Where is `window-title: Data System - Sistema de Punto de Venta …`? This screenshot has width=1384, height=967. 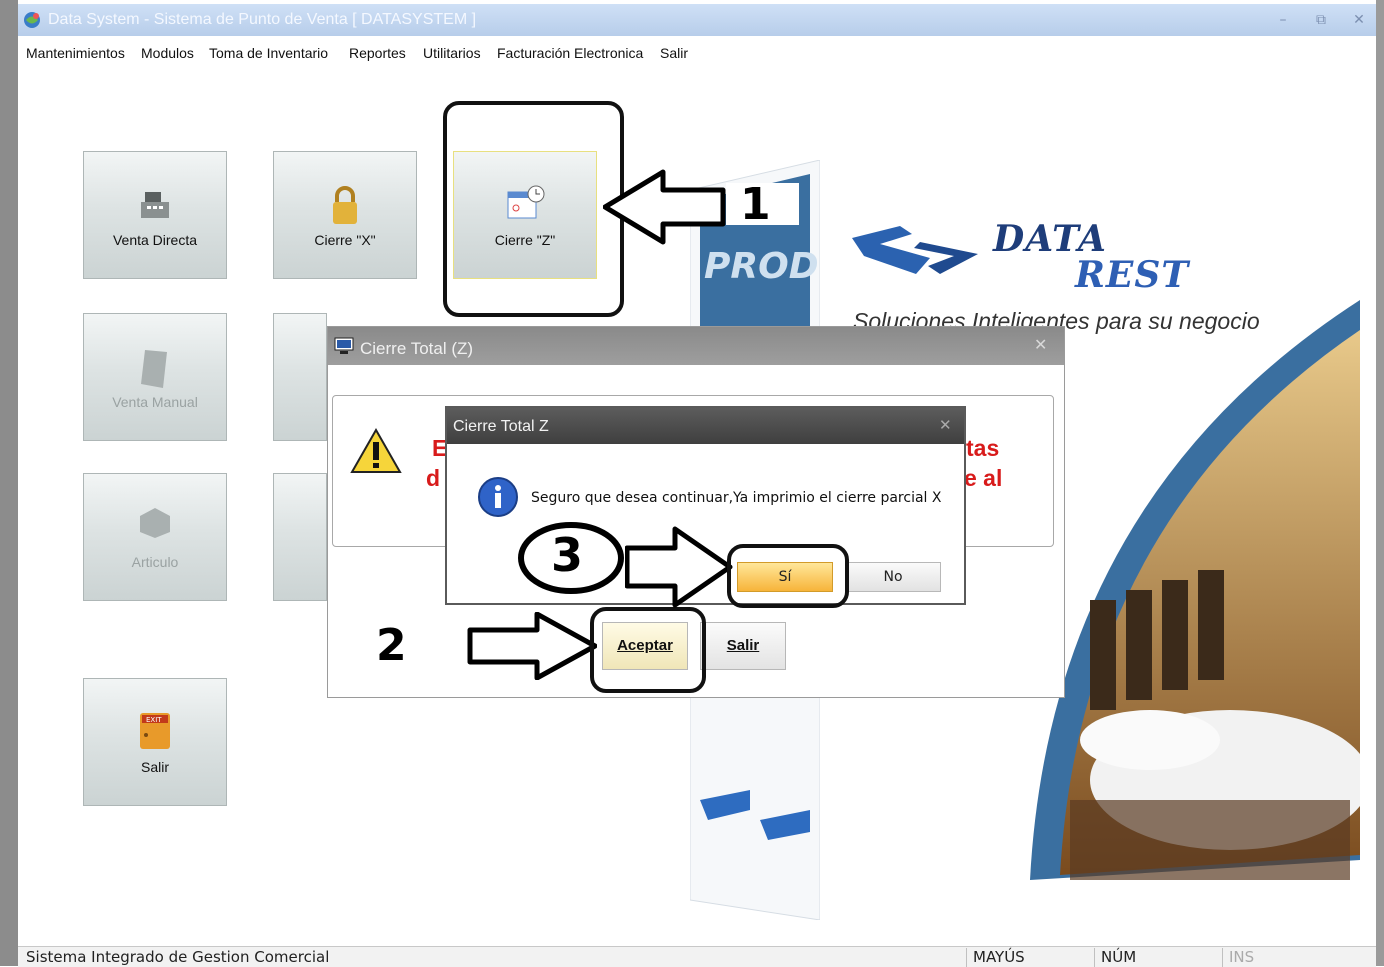 window-title: Data System - Sistema de Punto de Venta … is located at coordinates (262, 19).